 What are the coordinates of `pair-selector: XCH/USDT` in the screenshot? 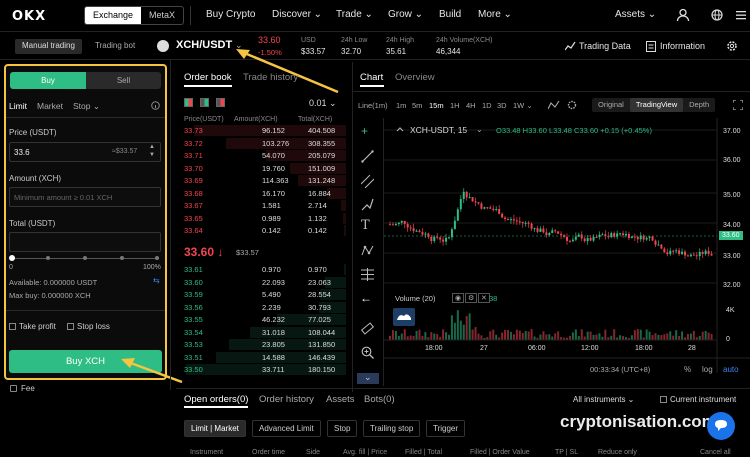 It's located at (204, 45).